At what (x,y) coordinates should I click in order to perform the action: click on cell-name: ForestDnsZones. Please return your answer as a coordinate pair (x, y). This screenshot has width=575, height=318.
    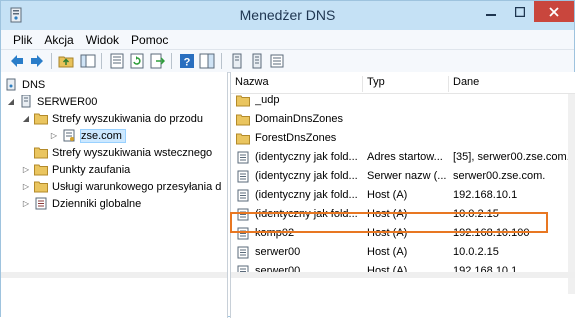
    Looking at the image, I should click on (296, 138).